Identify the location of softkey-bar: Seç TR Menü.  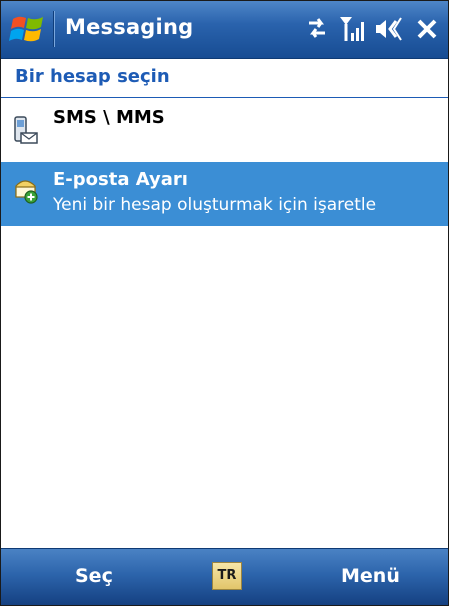
(224, 576).